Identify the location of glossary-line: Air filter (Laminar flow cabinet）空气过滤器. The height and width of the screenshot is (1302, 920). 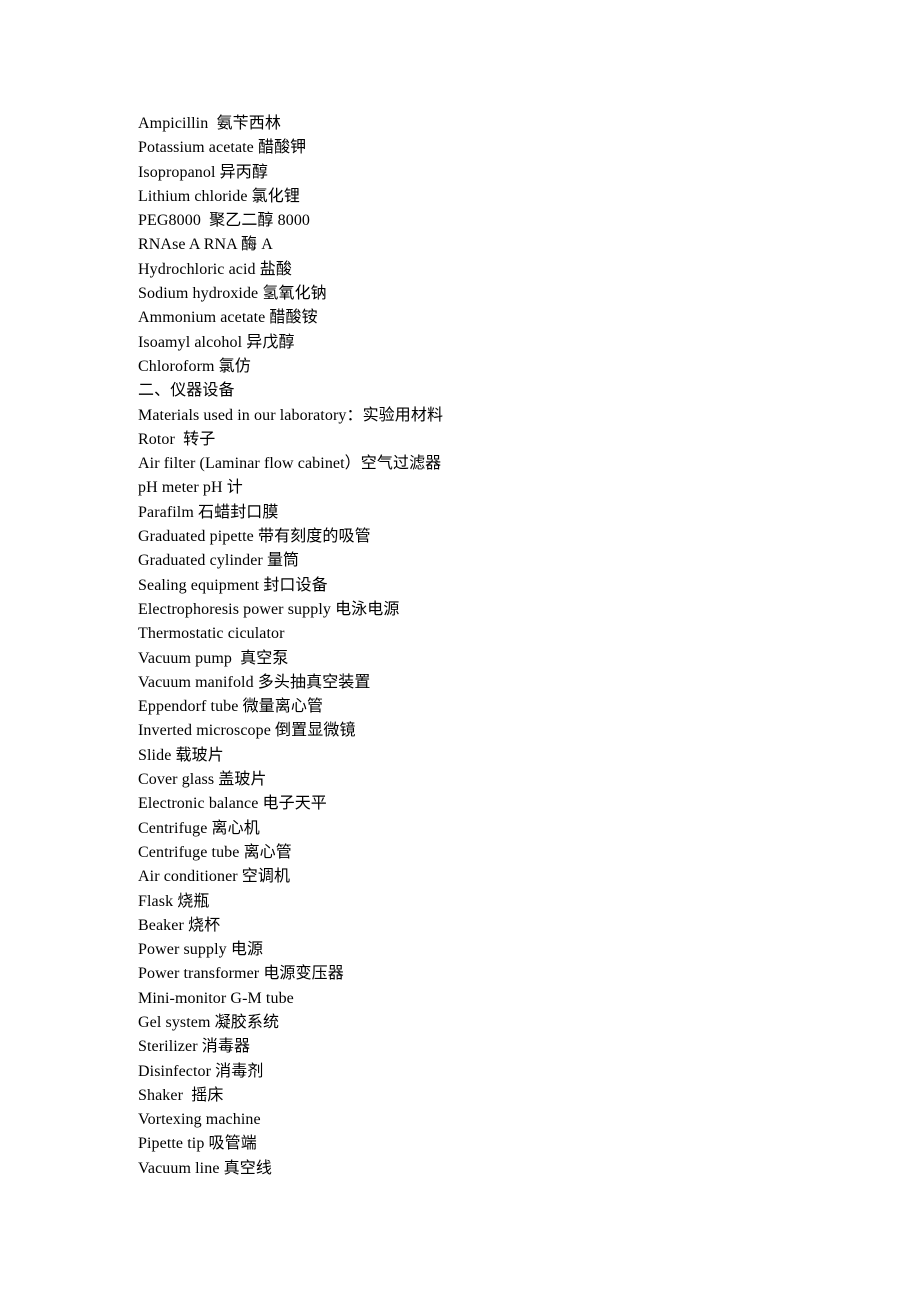
(290, 464).